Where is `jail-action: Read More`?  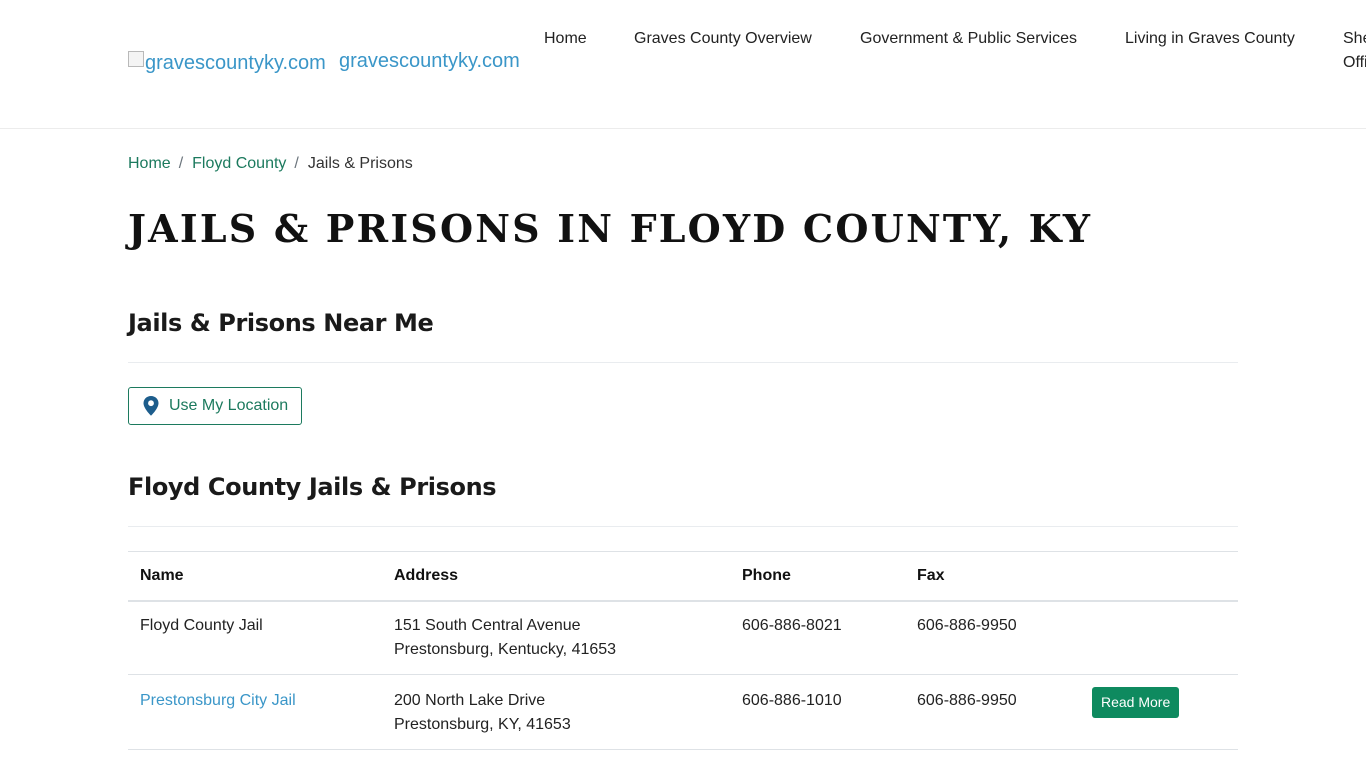
jail-action: Read More is located at coordinates (1159, 712).